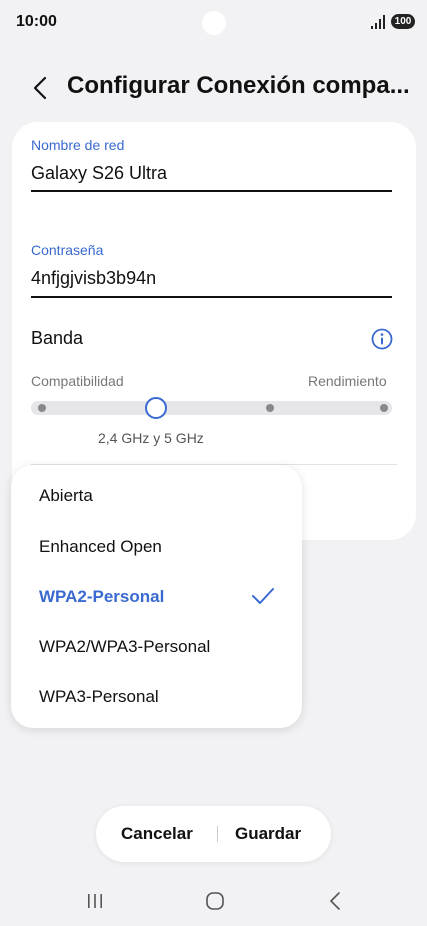  I want to click on nav-back-button, so click(335, 901).